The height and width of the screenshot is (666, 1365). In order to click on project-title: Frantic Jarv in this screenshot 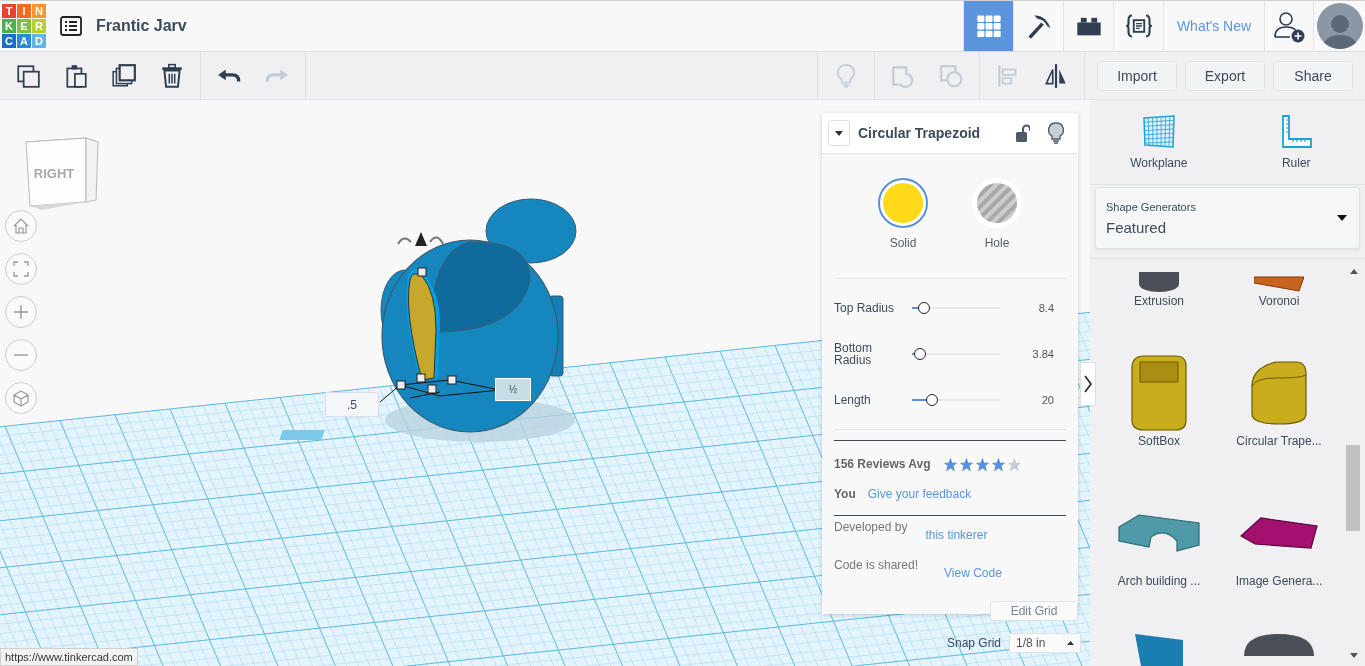, I will do `click(141, 26)`.